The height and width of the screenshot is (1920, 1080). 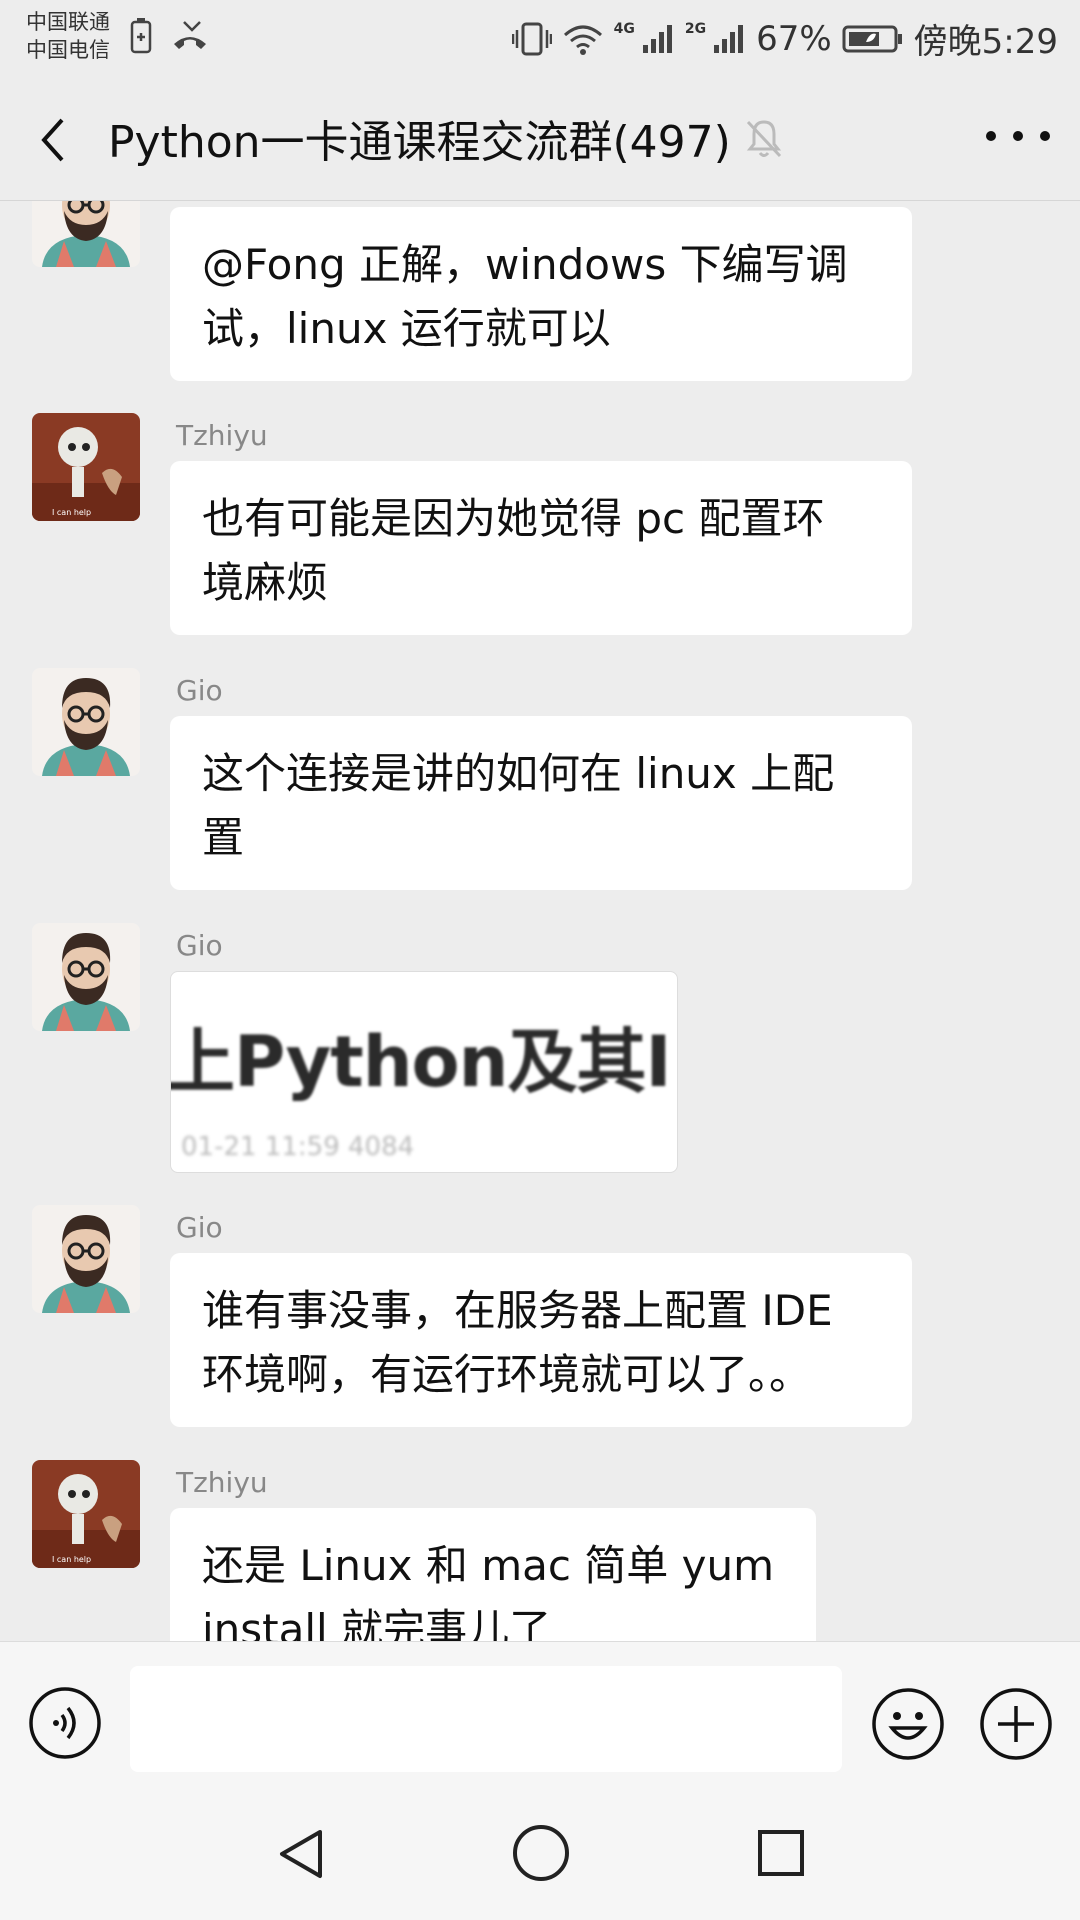 What do you see at coordinates (582, 40) in the screenshot?
I see `wifi-icon` at bounding box center [582, 40].